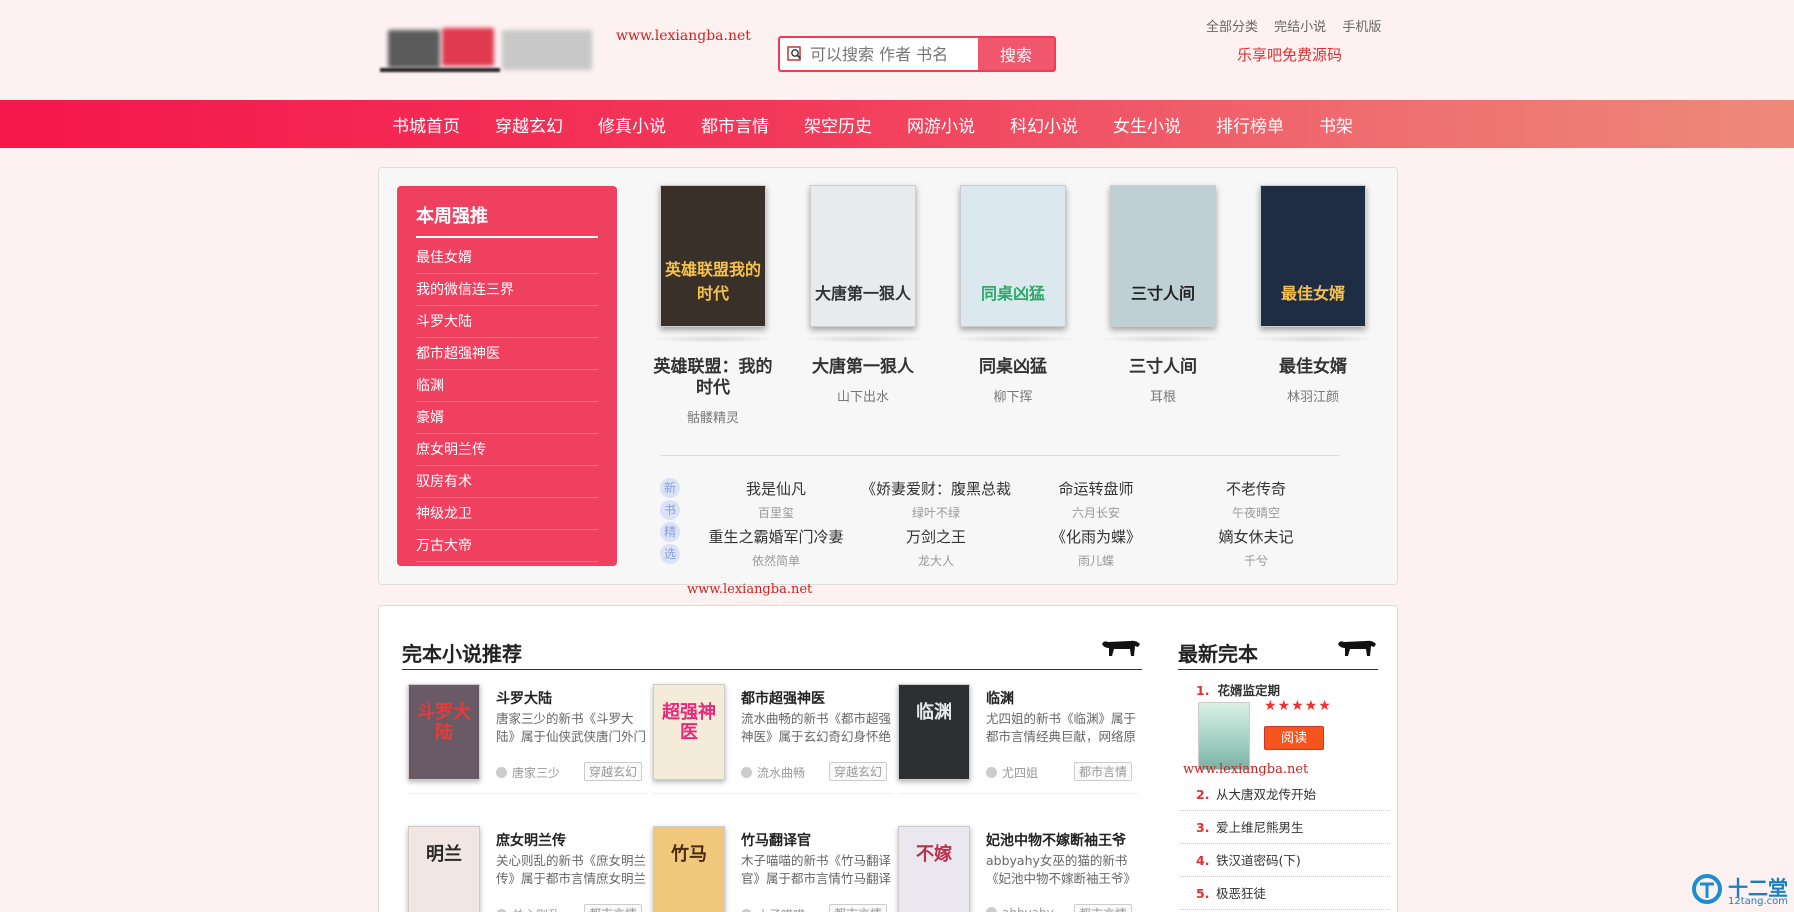  I want to click on pick-title: 《娇妻爱财：腹黑总裁, so click(936, 488).